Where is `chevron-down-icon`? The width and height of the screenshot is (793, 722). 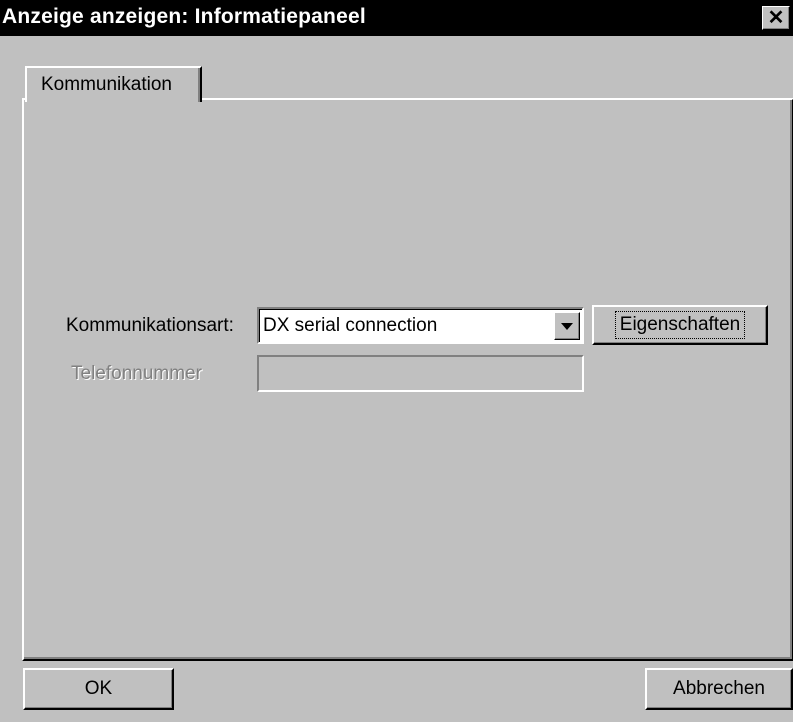
chevron-down-icon is located at coordinates (567, 326).